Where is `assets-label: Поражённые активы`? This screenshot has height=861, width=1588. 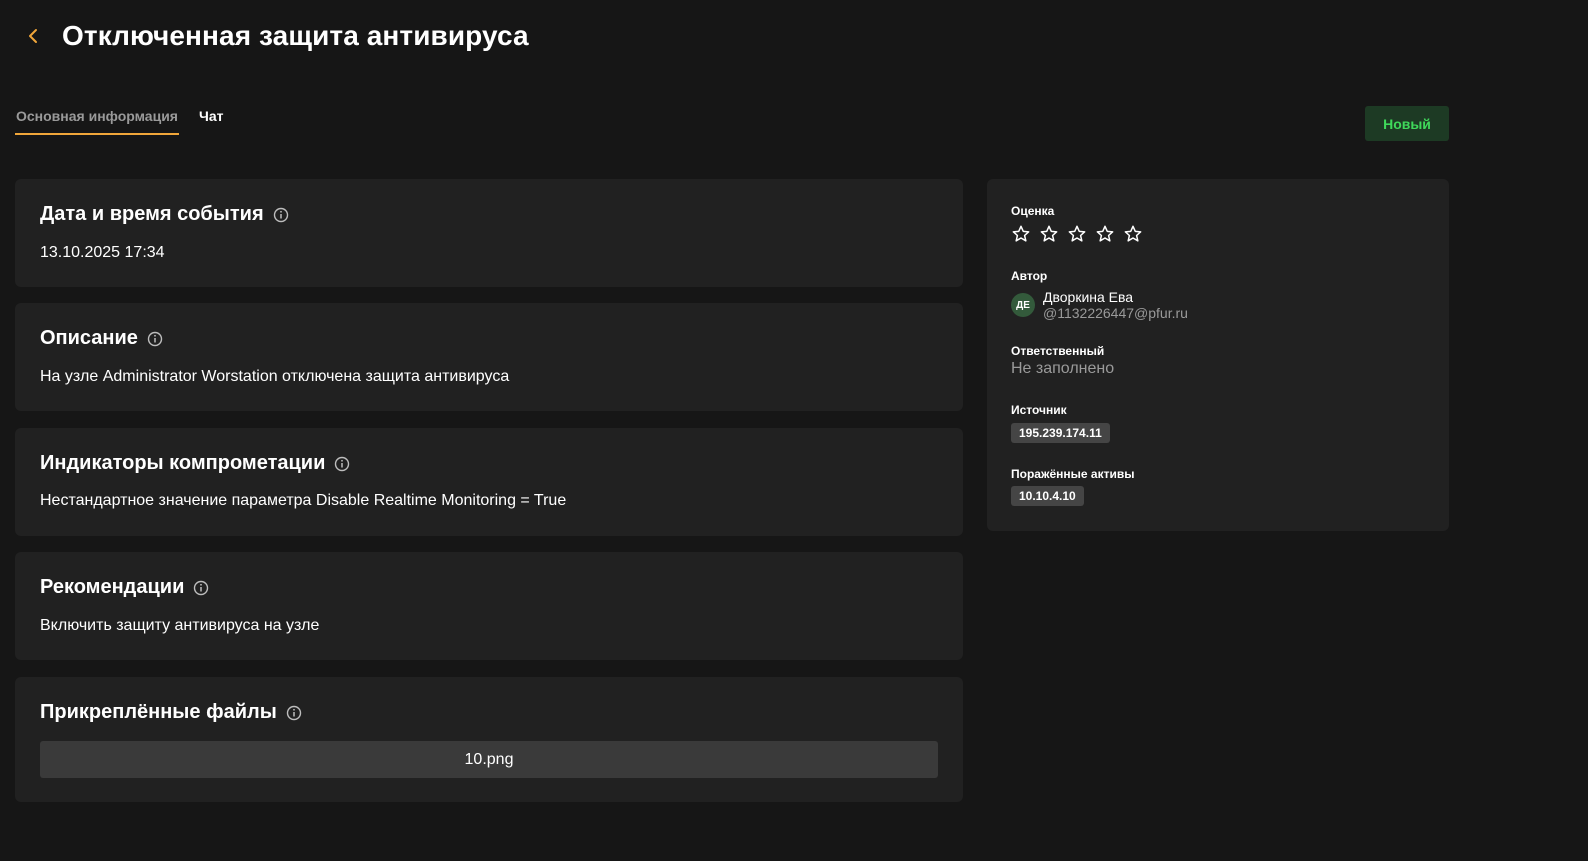 assets-label: Поражённые активы is located at coordinates (1073, 474).